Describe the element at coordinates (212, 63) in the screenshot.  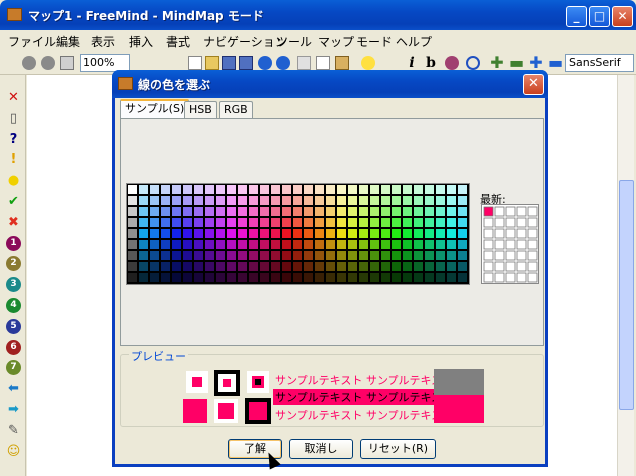
I see `open-icon` at that location.